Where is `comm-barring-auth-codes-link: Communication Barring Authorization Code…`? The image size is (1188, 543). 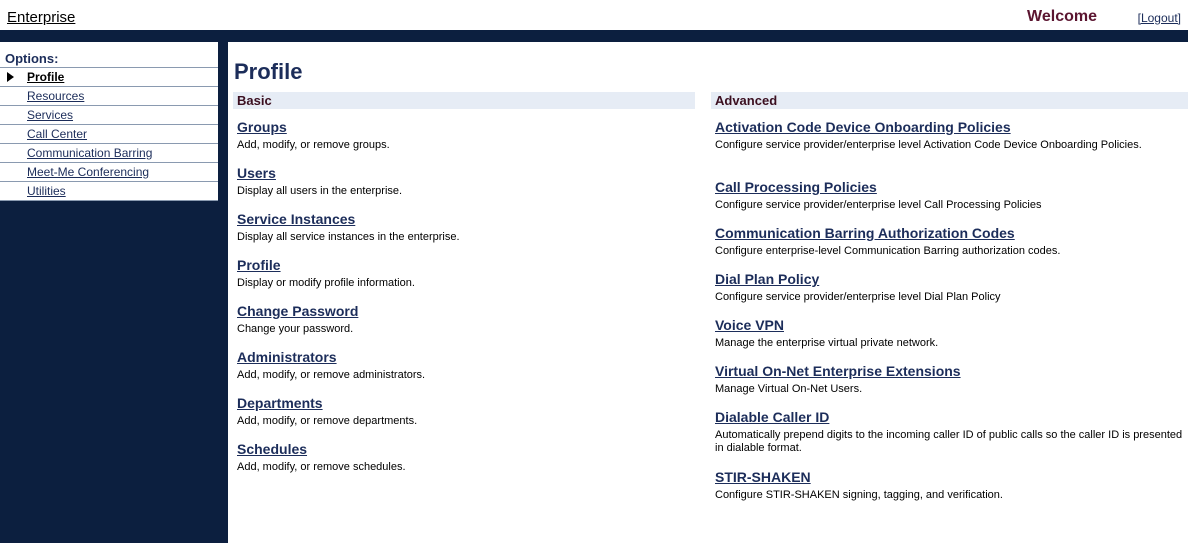
comm-barring-auth-codes-link: Communication Barring Authorization Code… is located at coordinates (887, 233).